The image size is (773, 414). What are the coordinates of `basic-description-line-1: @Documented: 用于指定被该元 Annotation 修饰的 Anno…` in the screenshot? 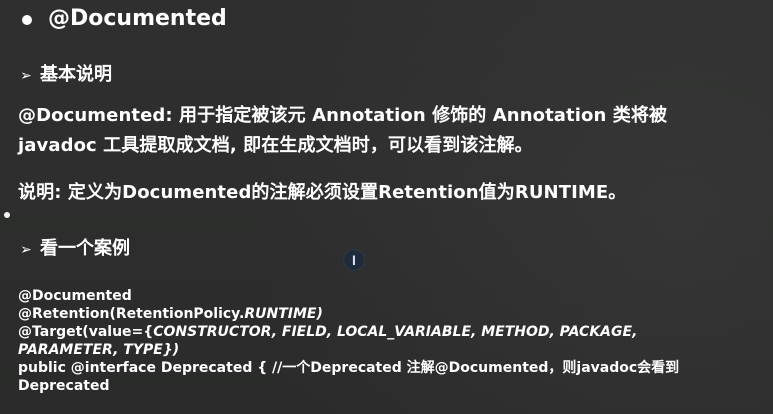 It's located at (343, 115).